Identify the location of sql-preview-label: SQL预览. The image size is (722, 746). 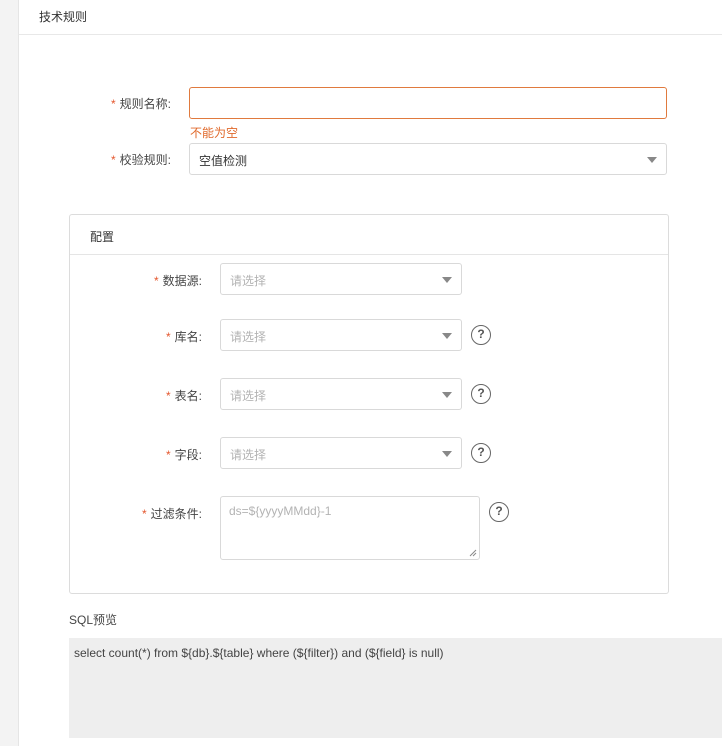
(93, 620).